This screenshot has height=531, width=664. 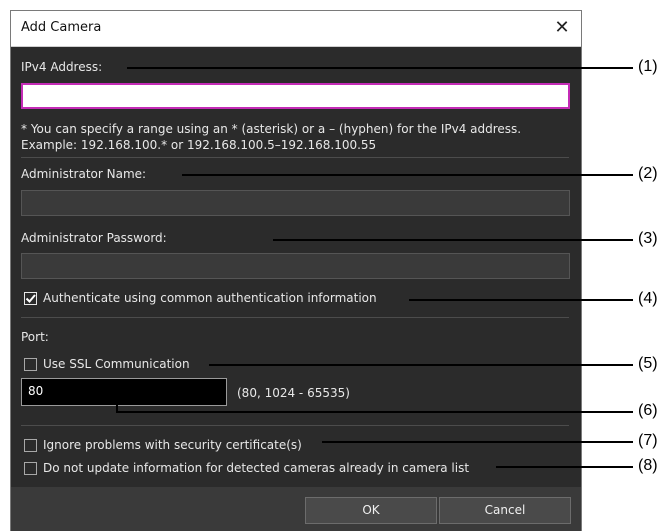 I want to click on dialog-footer: OK Cancel, so click(x=296, y=509).